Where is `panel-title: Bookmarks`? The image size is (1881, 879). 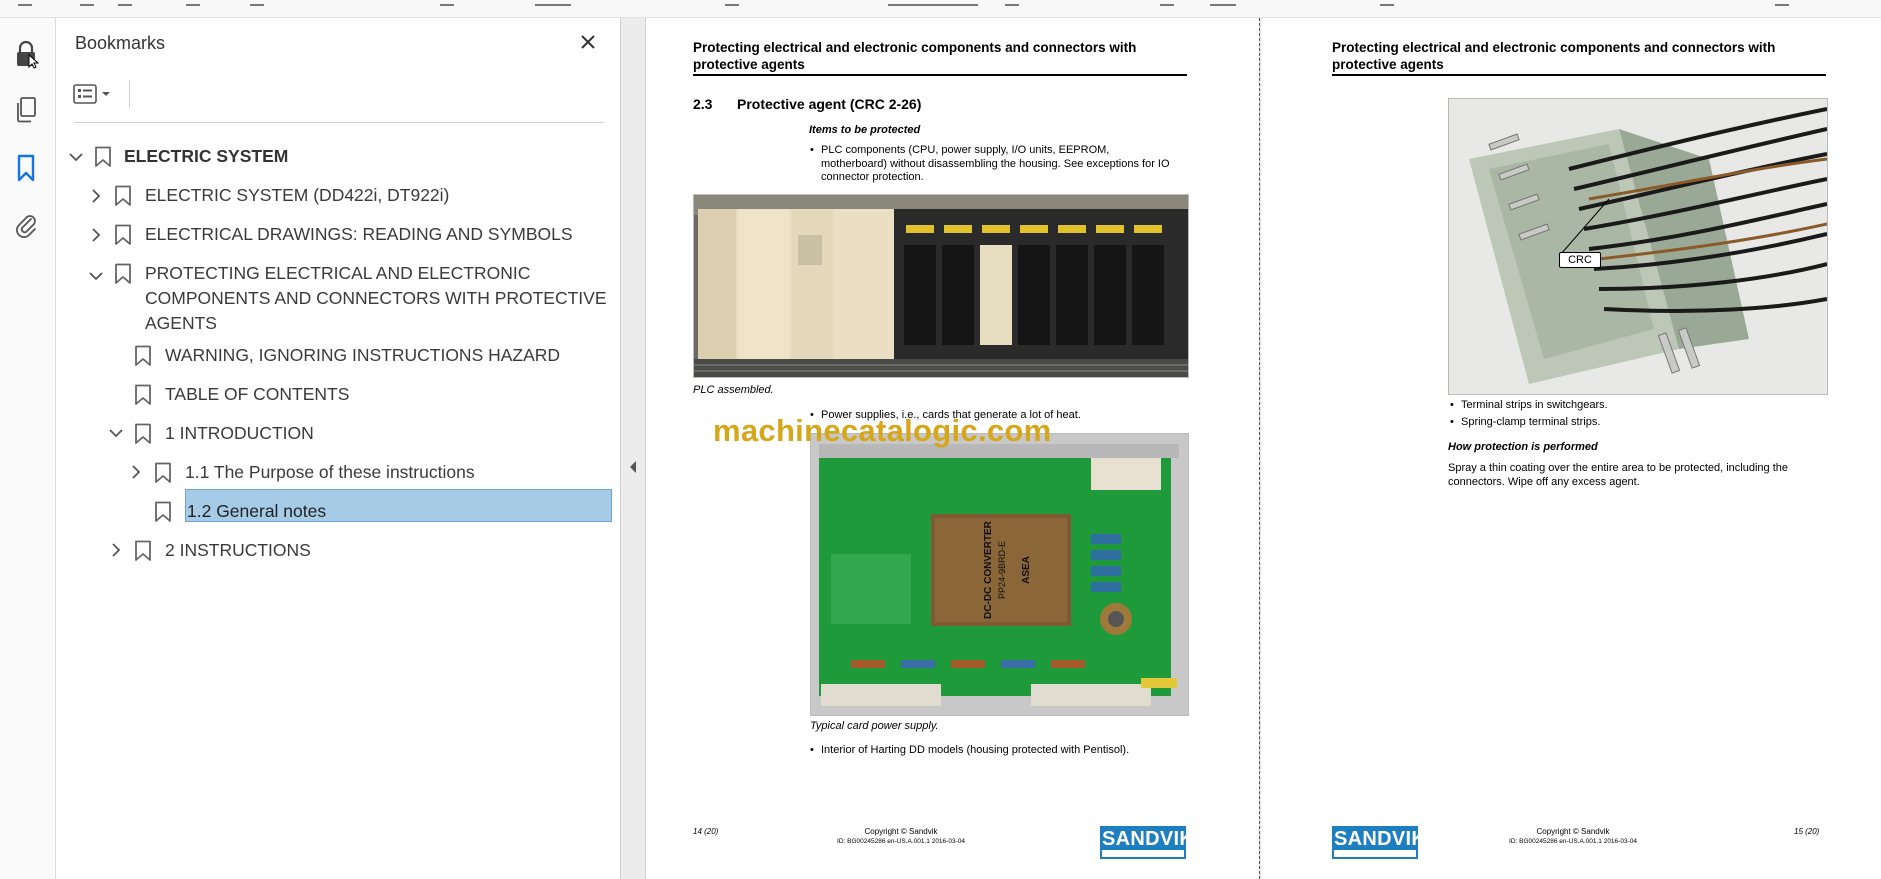 panel-title: Bookmarks is located at coordinates (120, 43).